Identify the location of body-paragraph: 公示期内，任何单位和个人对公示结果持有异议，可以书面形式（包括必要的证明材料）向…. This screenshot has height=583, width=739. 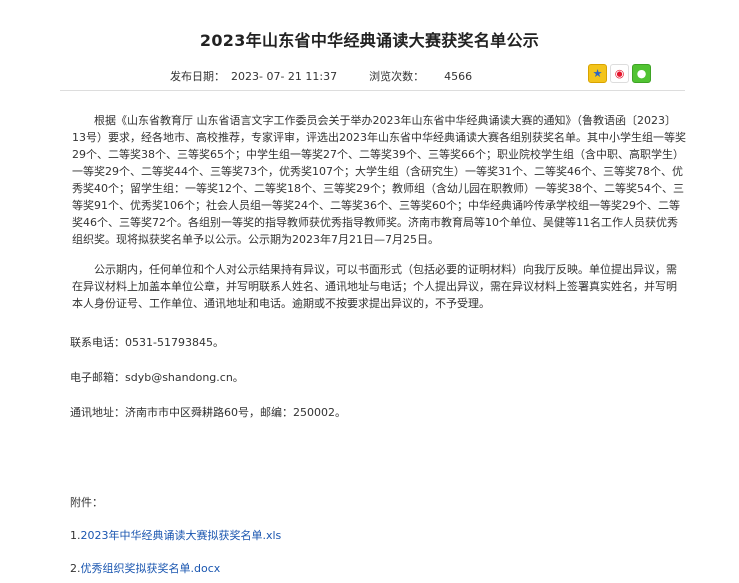
(374, 286).